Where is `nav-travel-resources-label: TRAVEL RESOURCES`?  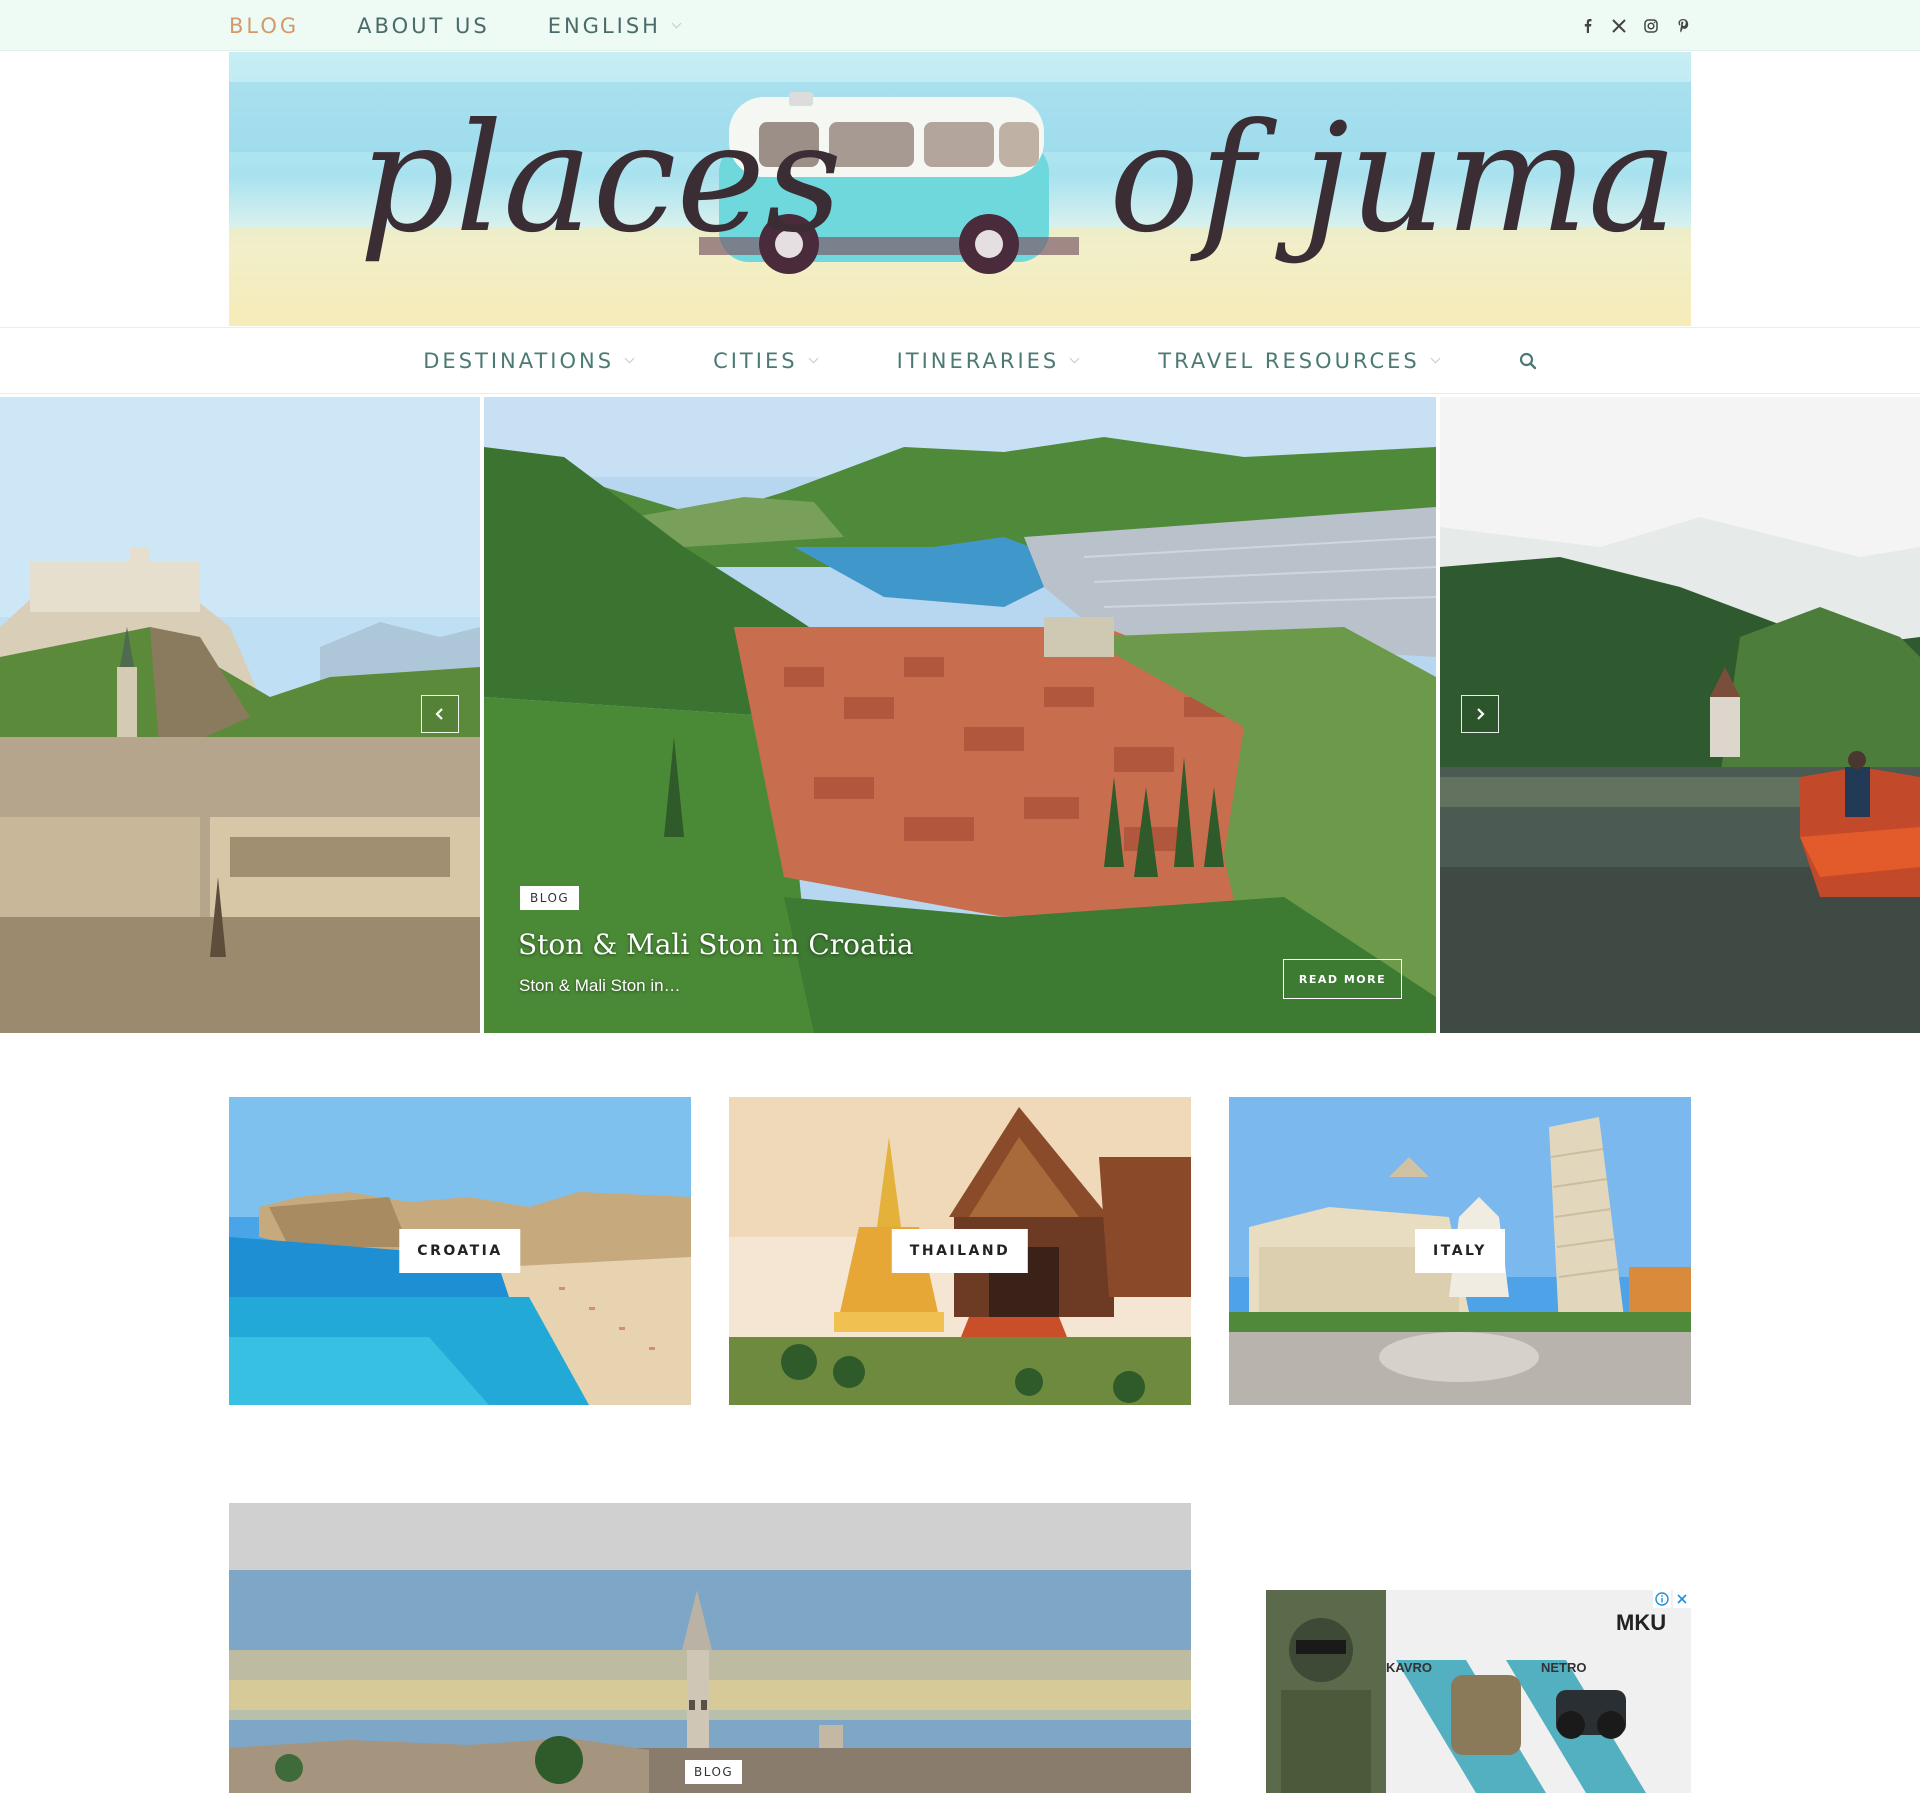
nav-travel-resources-label: TRAVEL RESOURCES is located at coordinates (1289, 360).